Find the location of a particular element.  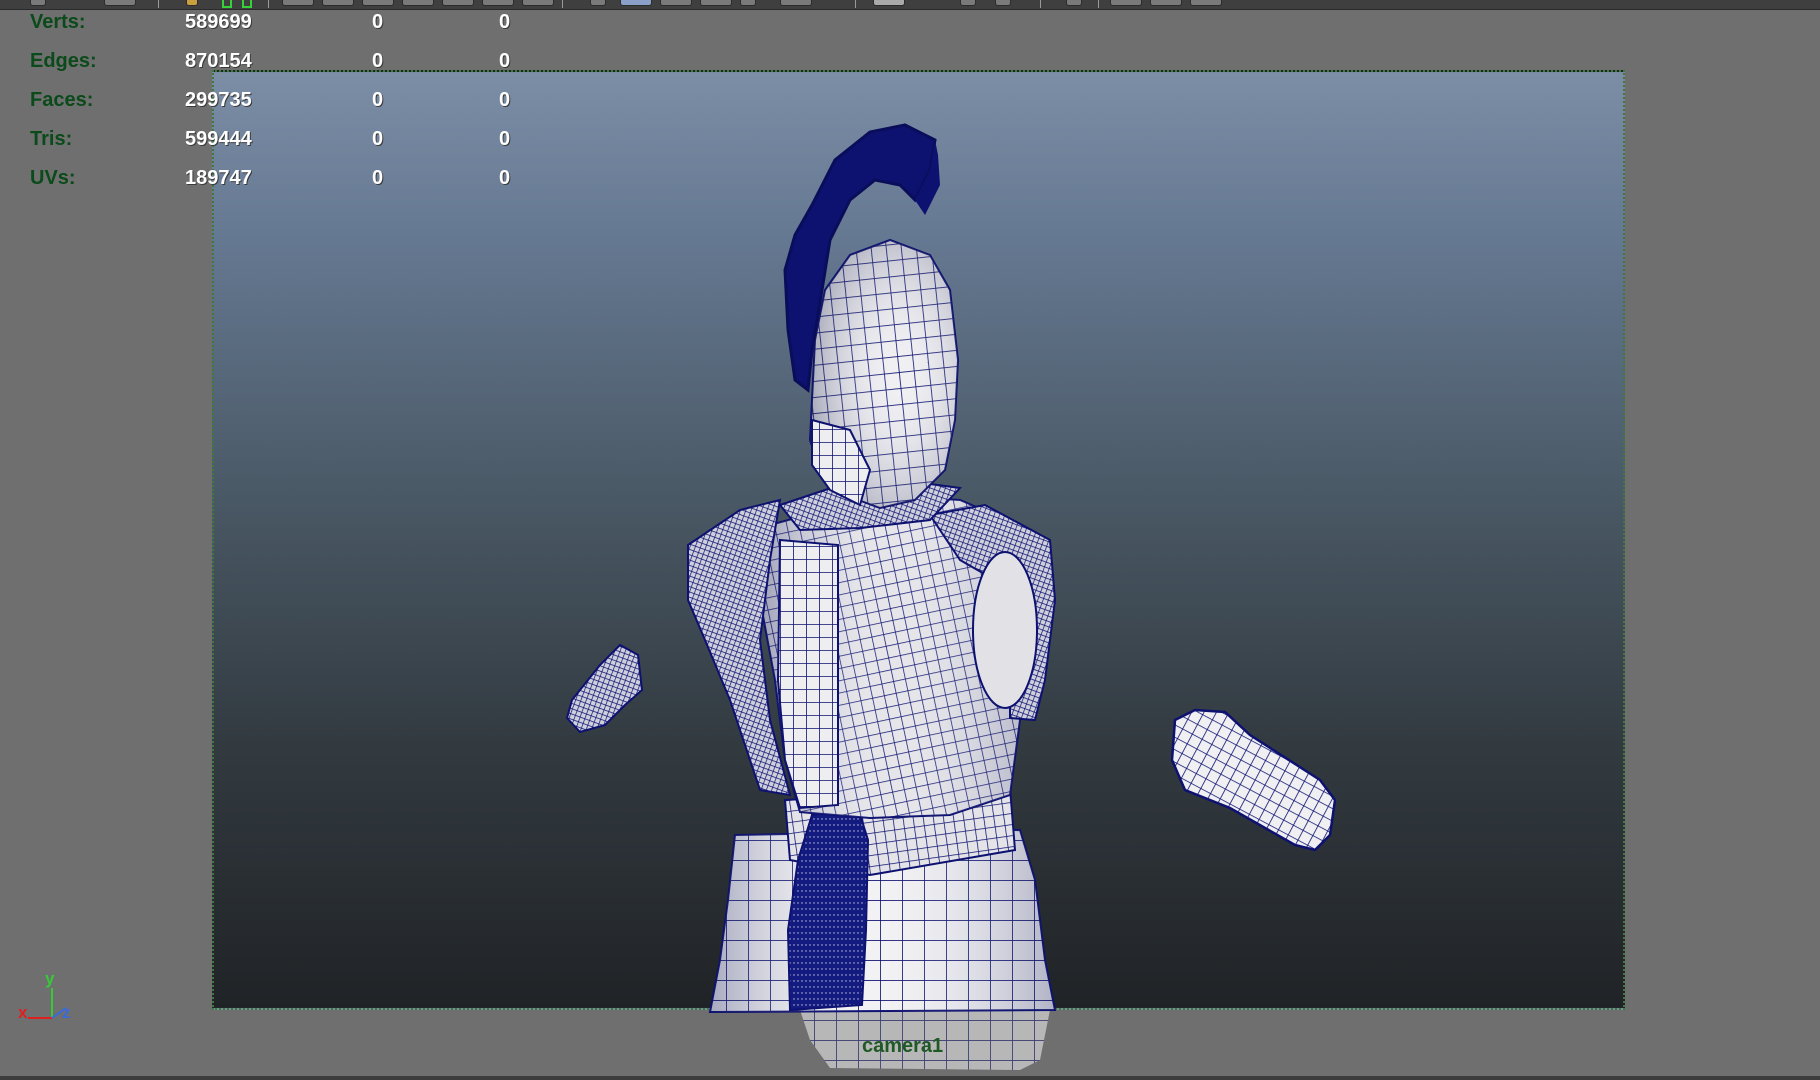

hud-value-total: 870154 is located at coordinates (218, 61).